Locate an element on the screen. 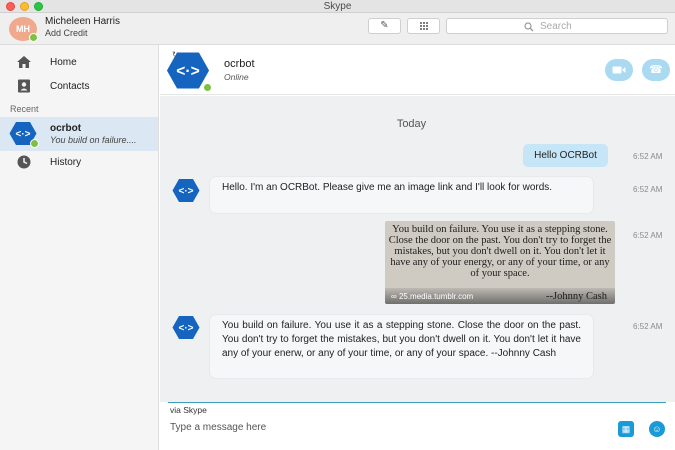 This screenshot has width=675, height=450. video-call-button is located at coordinates (619, 70).